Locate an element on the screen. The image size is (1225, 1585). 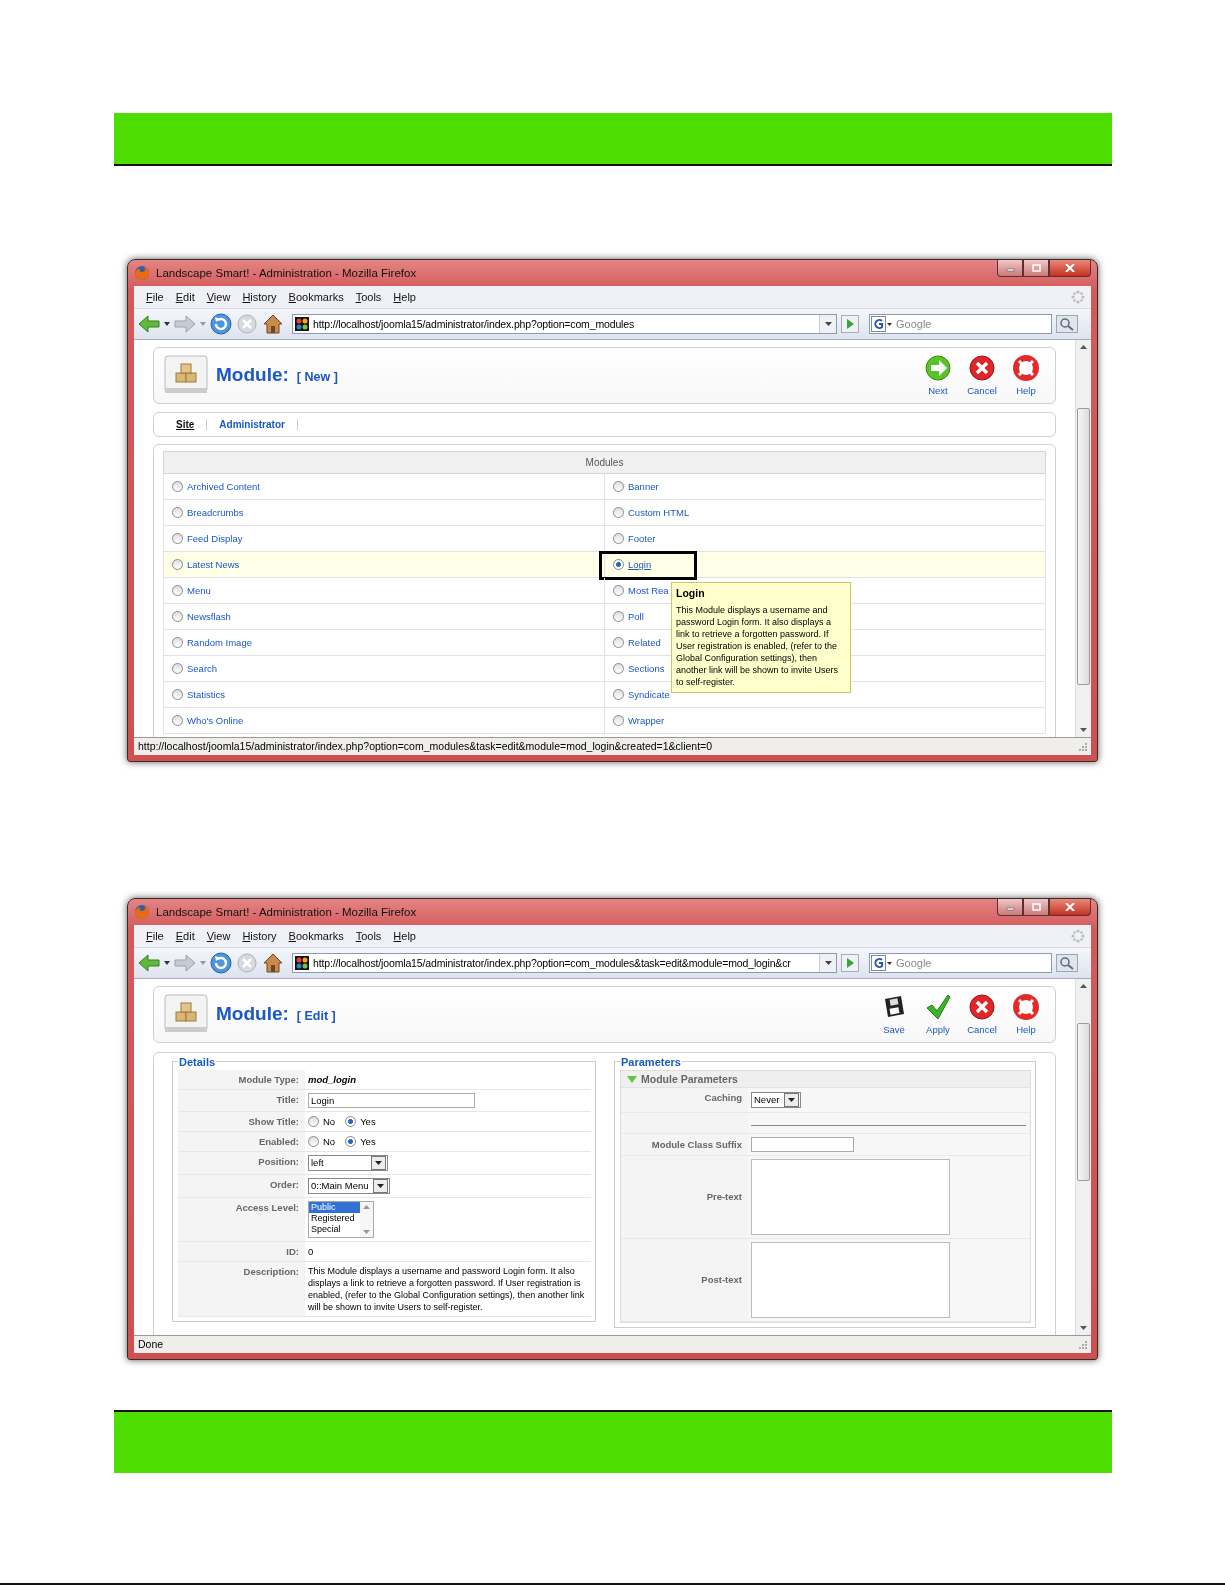
dropdown: Never is located at coordinates (776, 1099).